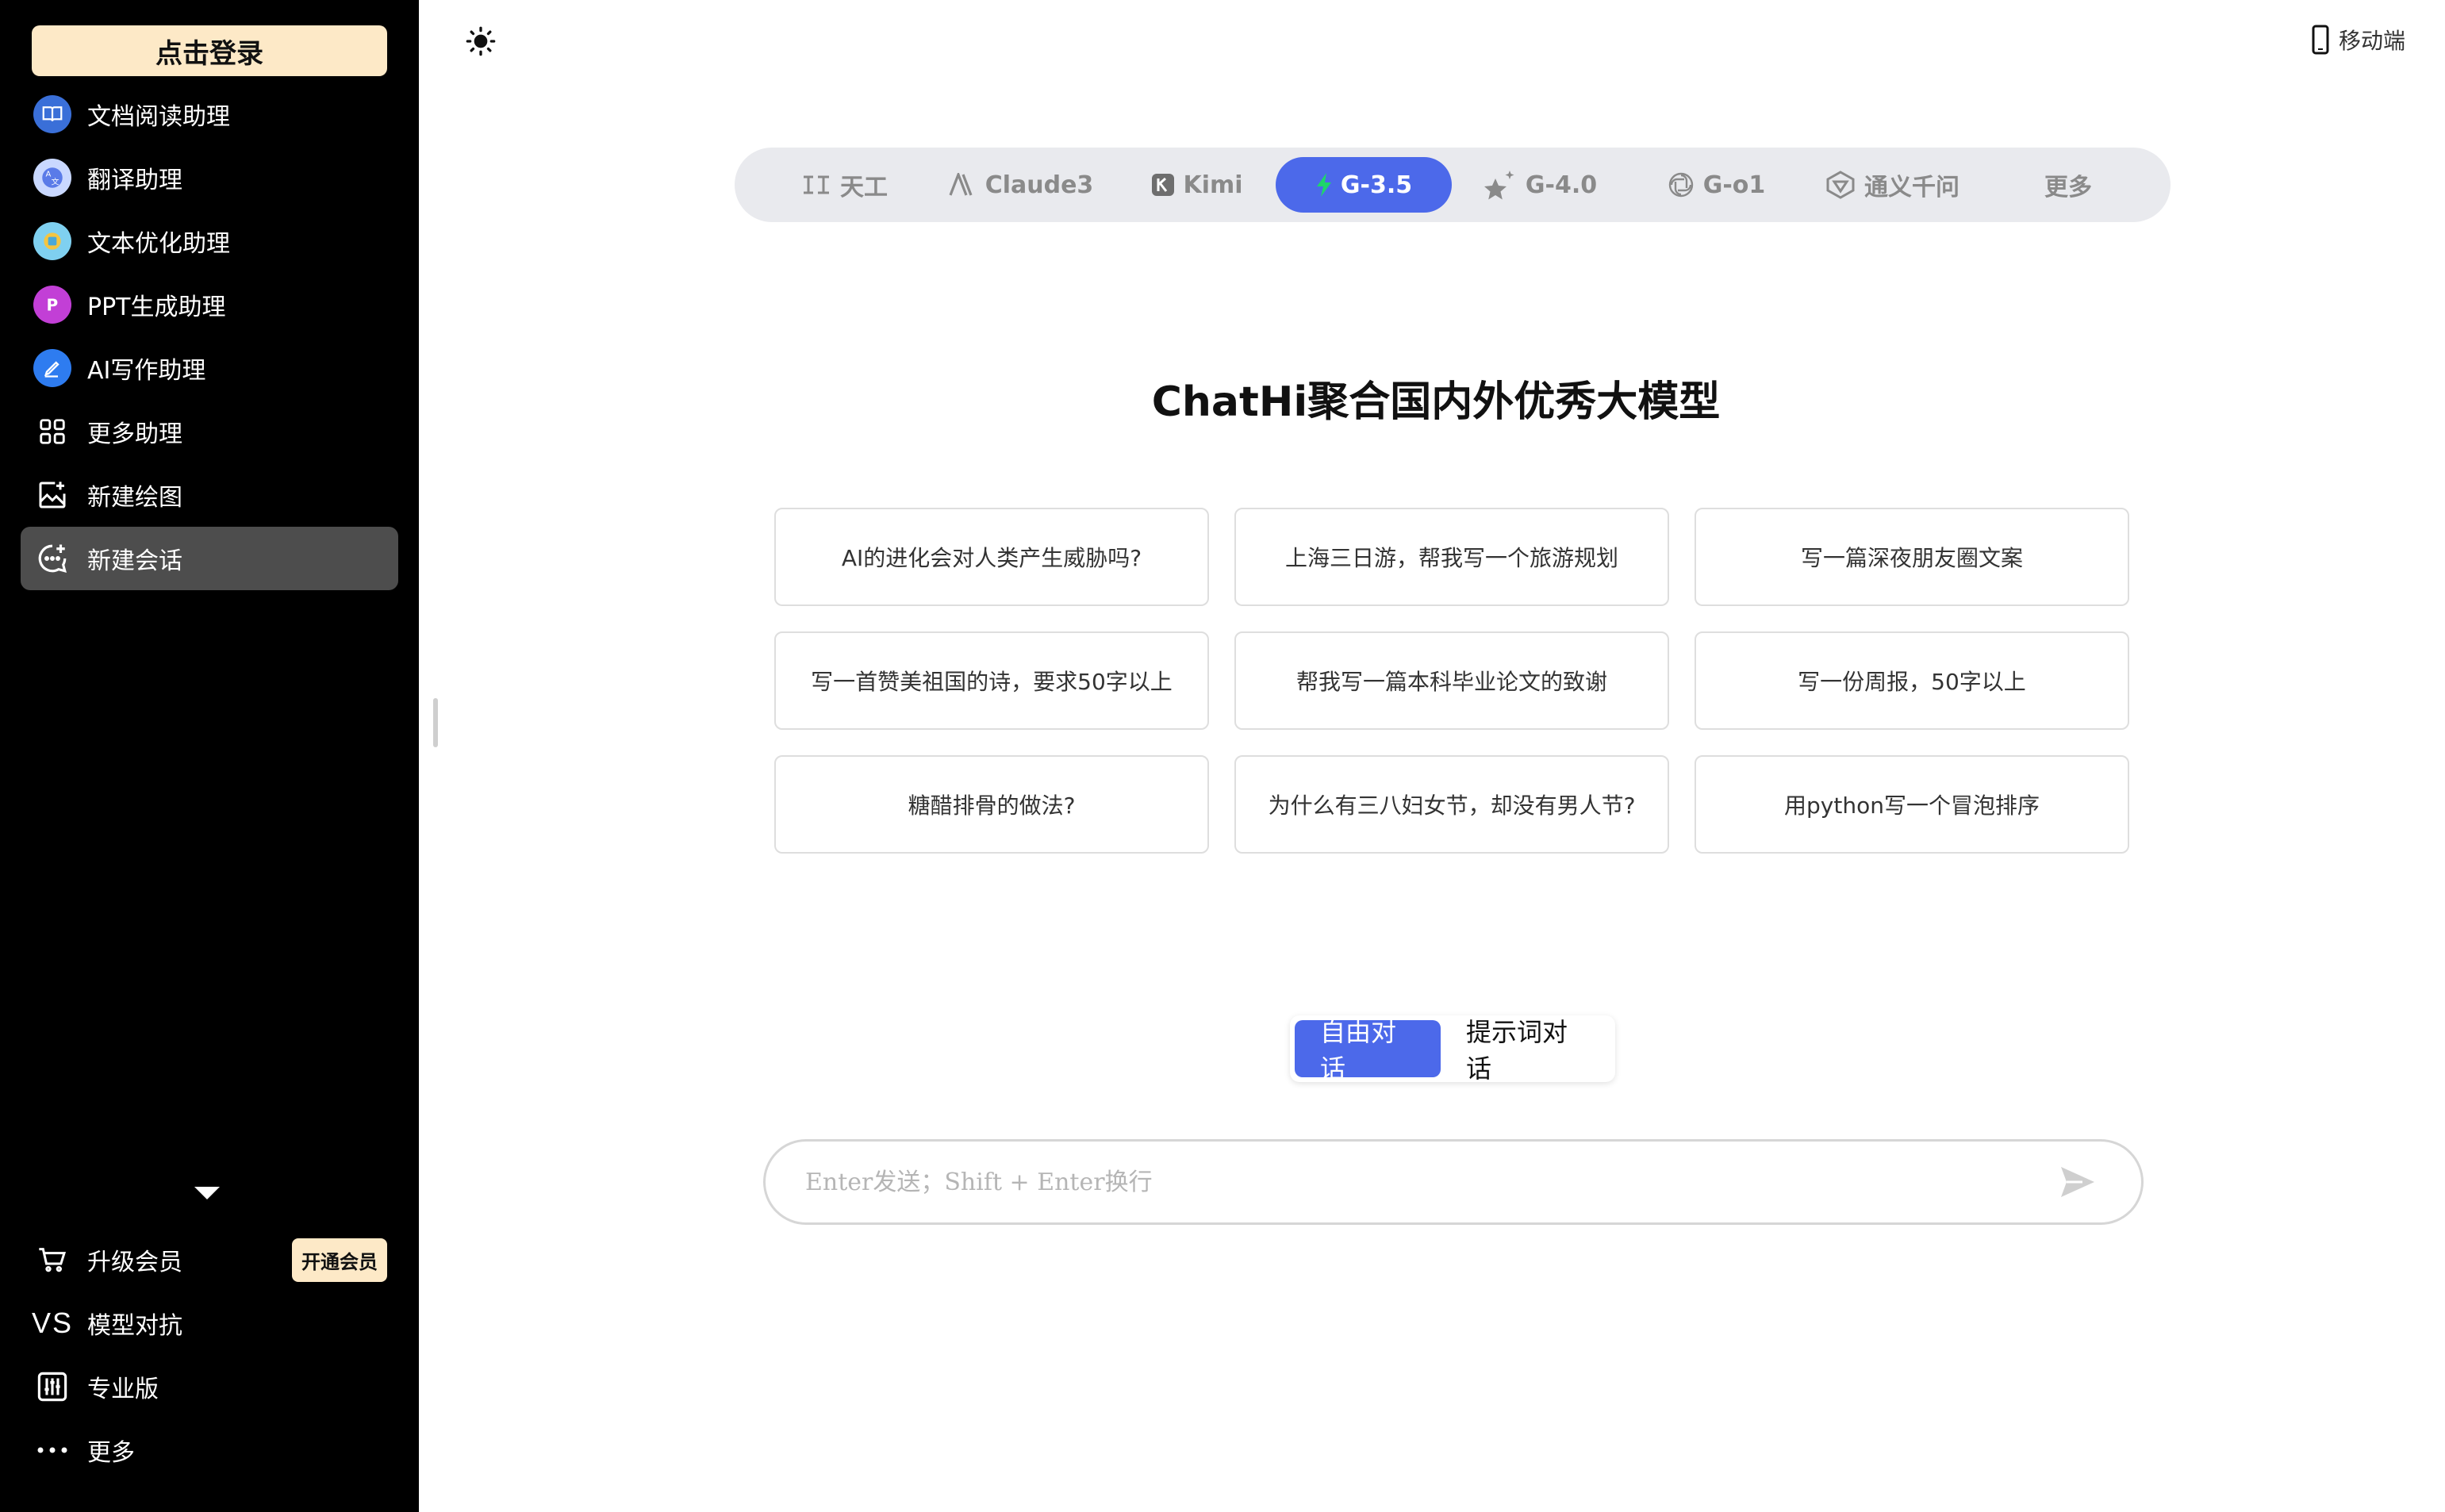  What do you see at coordinates (55, 182) in the screenshot?
I see `svg-text: 文` at bounding box center [55, 182].